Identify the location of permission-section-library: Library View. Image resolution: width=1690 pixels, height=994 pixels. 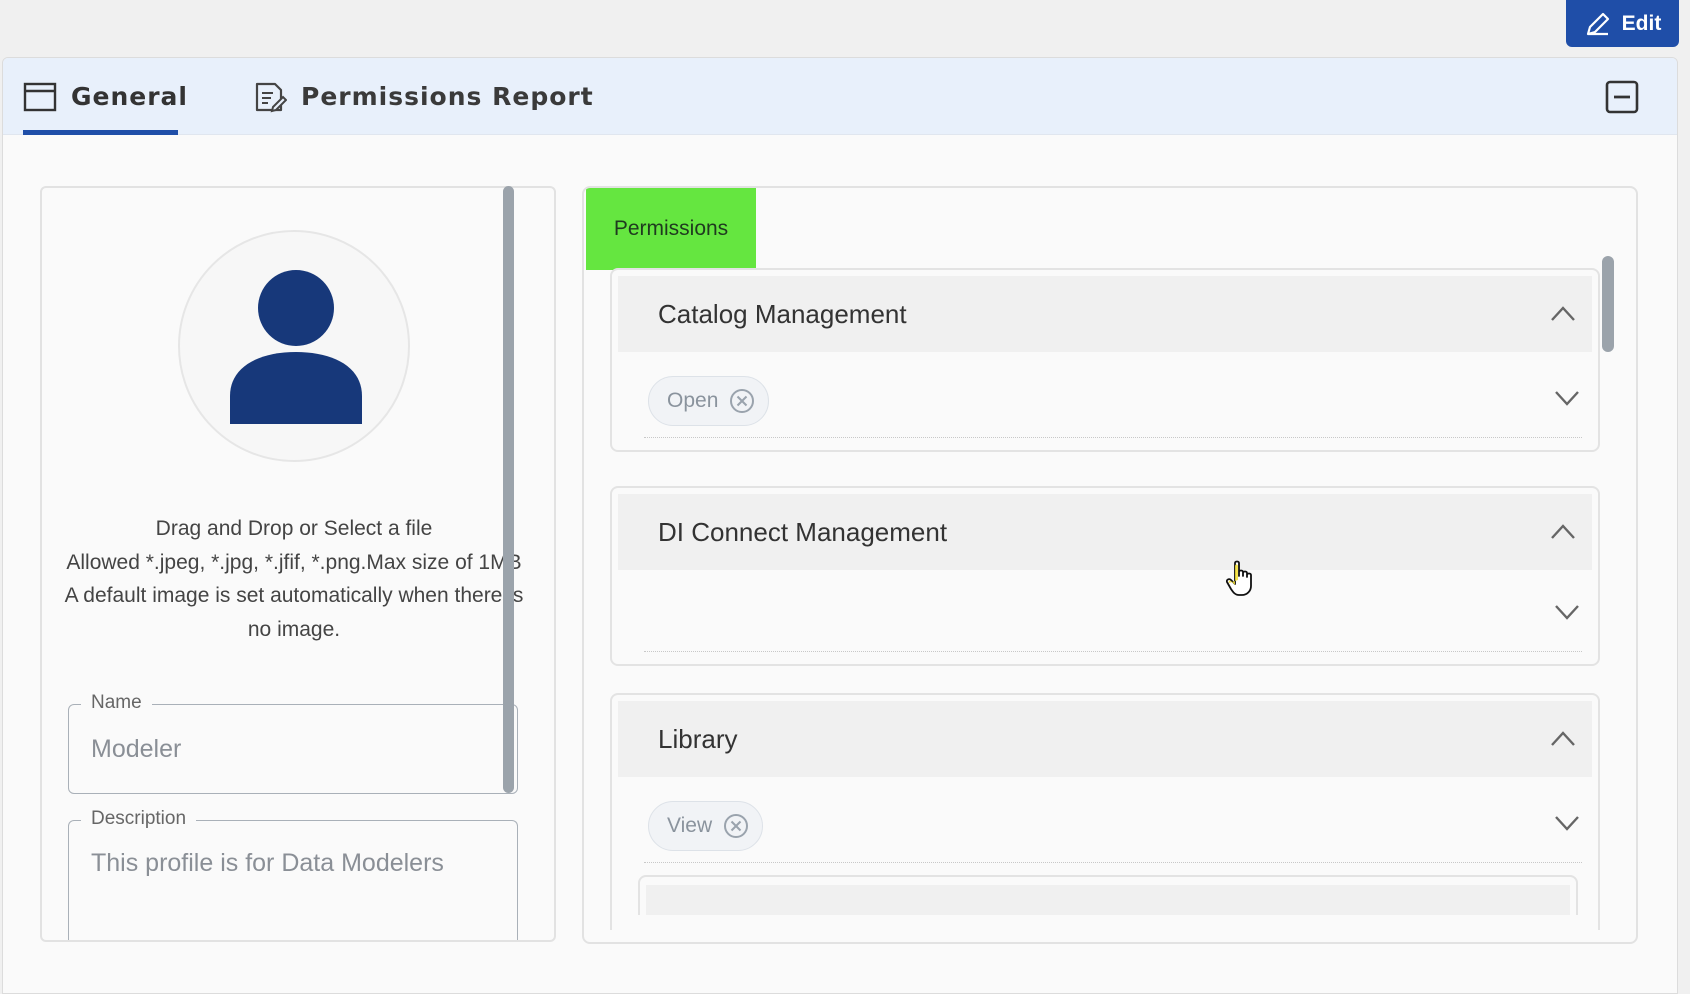
(1105, 811).